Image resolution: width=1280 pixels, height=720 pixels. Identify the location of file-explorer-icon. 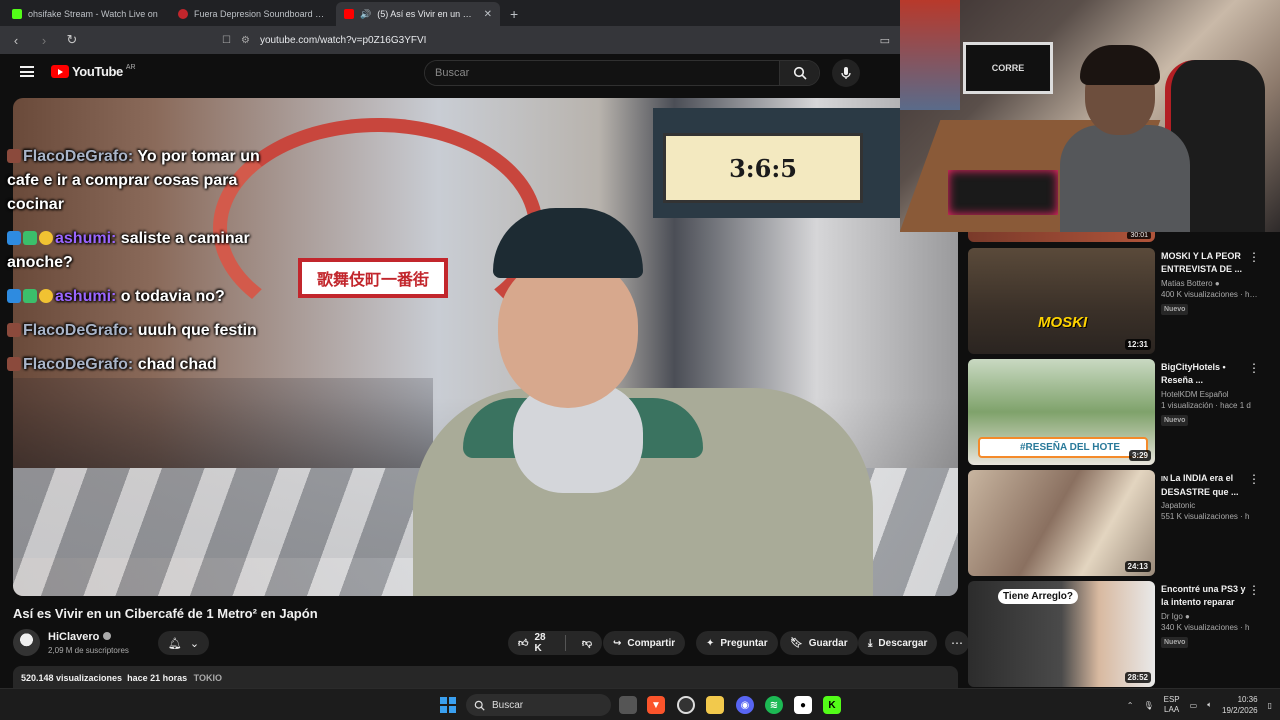
(715, 705).